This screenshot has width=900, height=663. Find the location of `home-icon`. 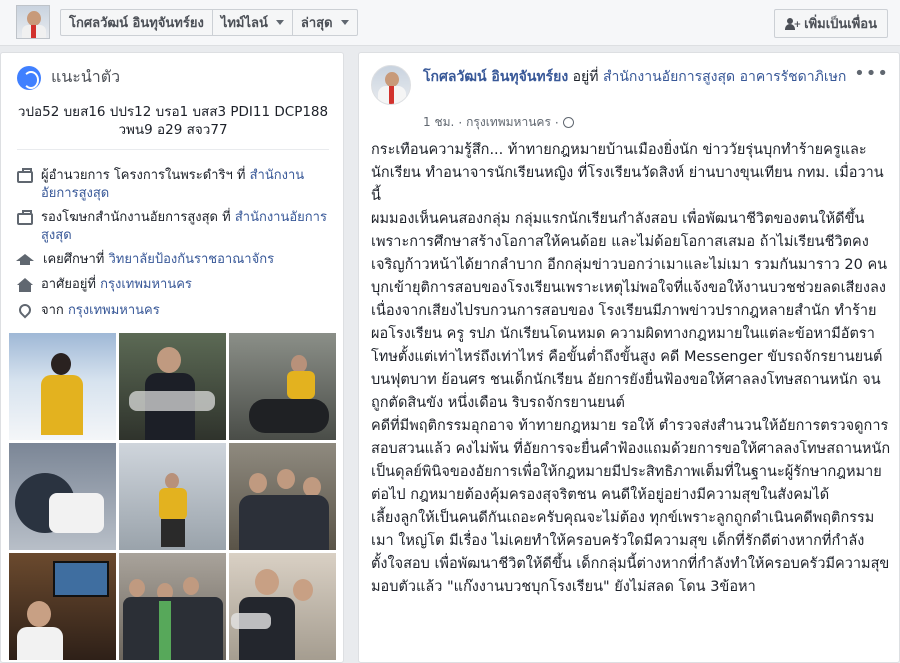

home-icon is located at coordinates (25, 285).